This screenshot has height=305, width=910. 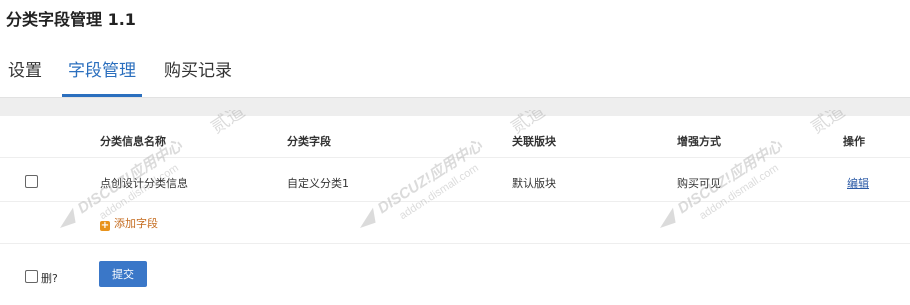 I want to click on delete-label: 删?, so click(x=49, y=278).